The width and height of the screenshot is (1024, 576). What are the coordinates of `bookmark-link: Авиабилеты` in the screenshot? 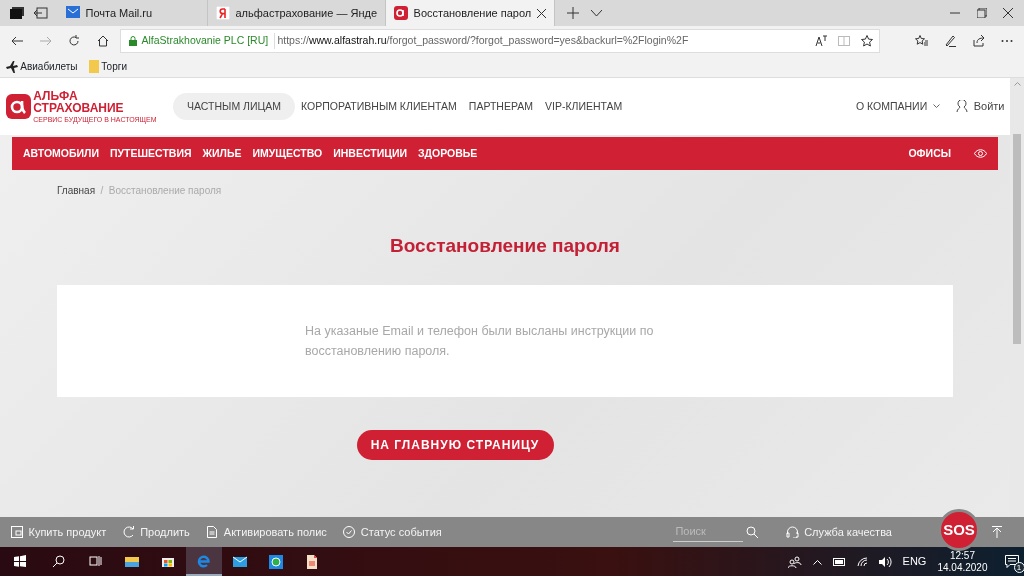 It's located at (49, 66).